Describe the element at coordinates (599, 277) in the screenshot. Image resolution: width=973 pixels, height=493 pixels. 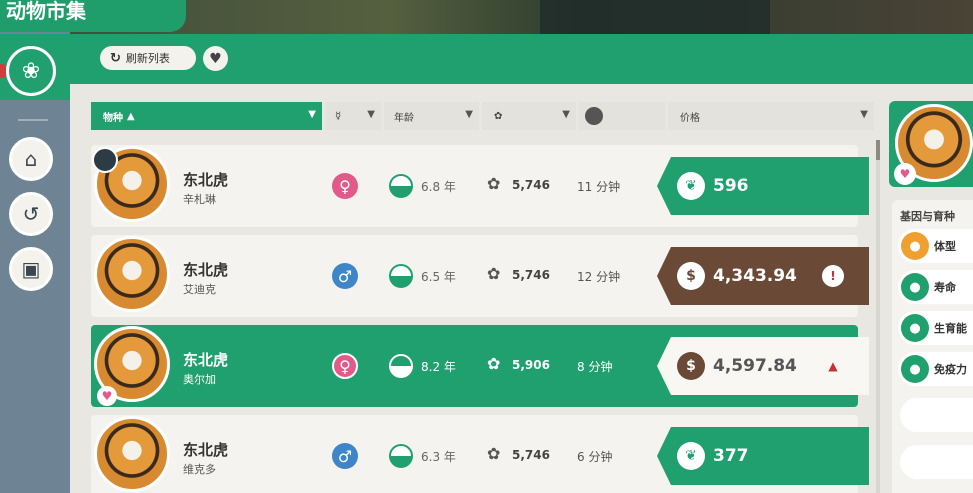
I see `time-remaining: 12 分钟` at that location.